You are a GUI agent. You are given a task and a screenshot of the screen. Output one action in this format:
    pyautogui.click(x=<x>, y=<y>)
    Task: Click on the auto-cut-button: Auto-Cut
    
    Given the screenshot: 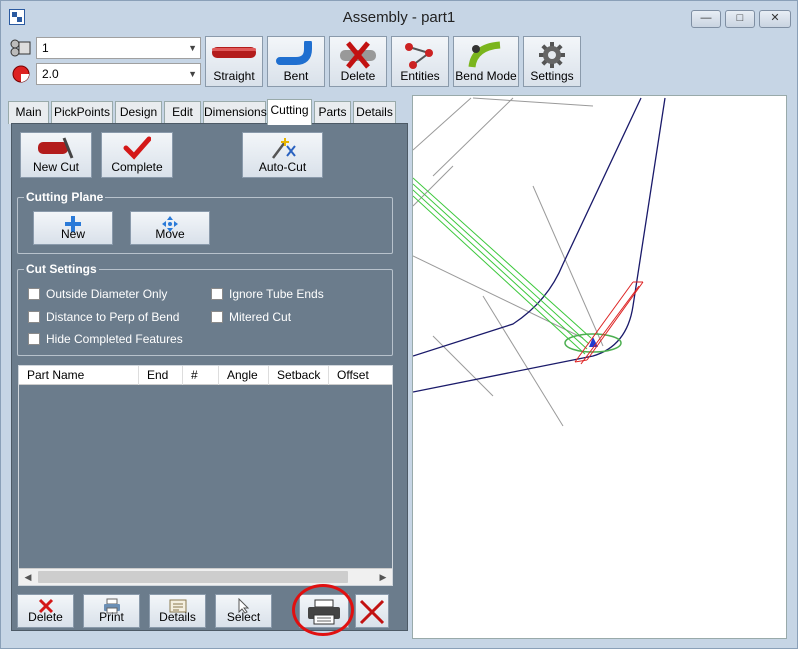 What is the action you would take?
    pyautogui.click(x=282, y=155)
    